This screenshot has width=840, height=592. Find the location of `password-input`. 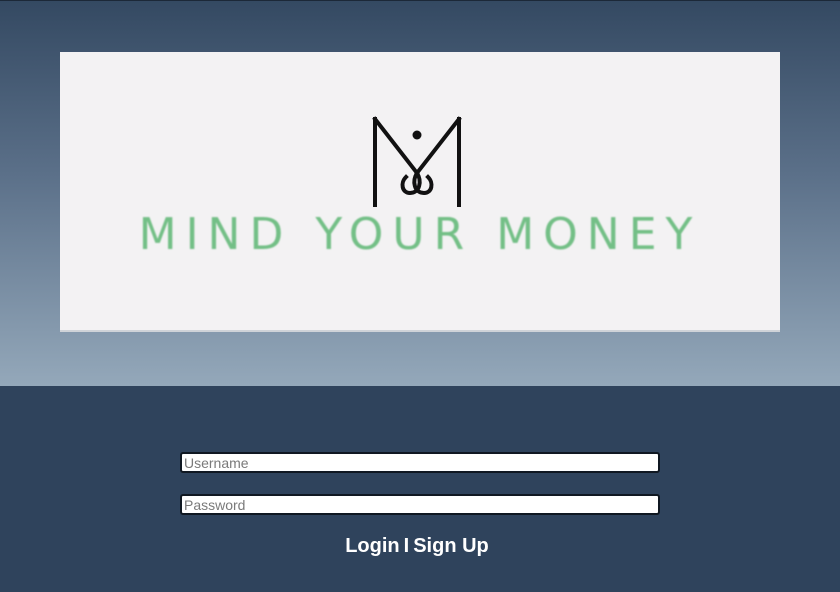

password-input is located at coordinates (420, 504).